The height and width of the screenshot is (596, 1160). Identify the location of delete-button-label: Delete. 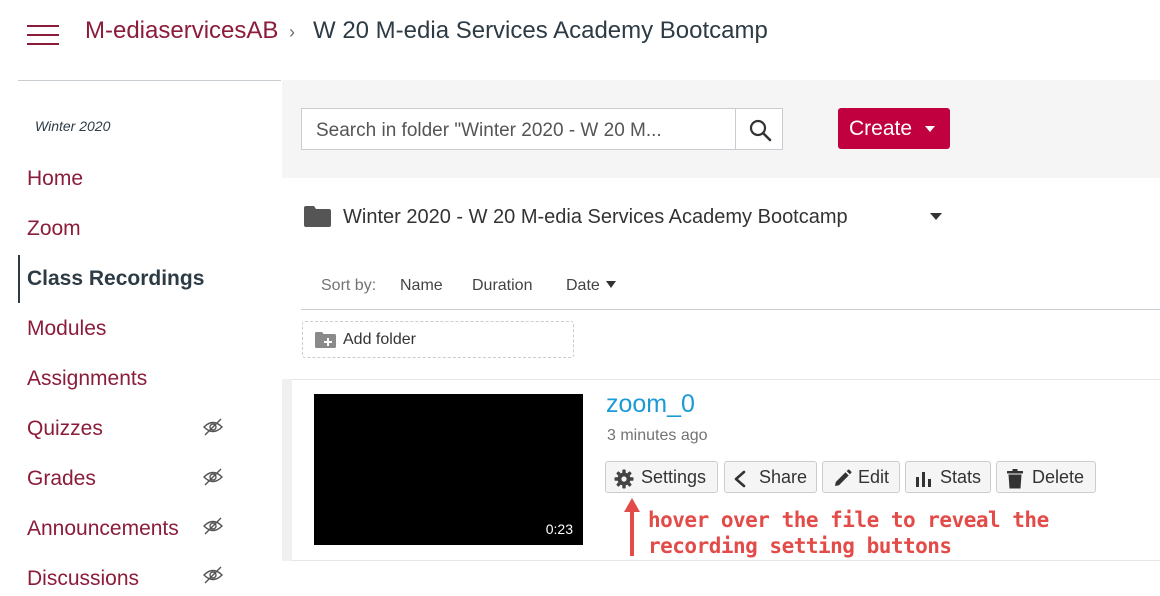
(1058, 477).